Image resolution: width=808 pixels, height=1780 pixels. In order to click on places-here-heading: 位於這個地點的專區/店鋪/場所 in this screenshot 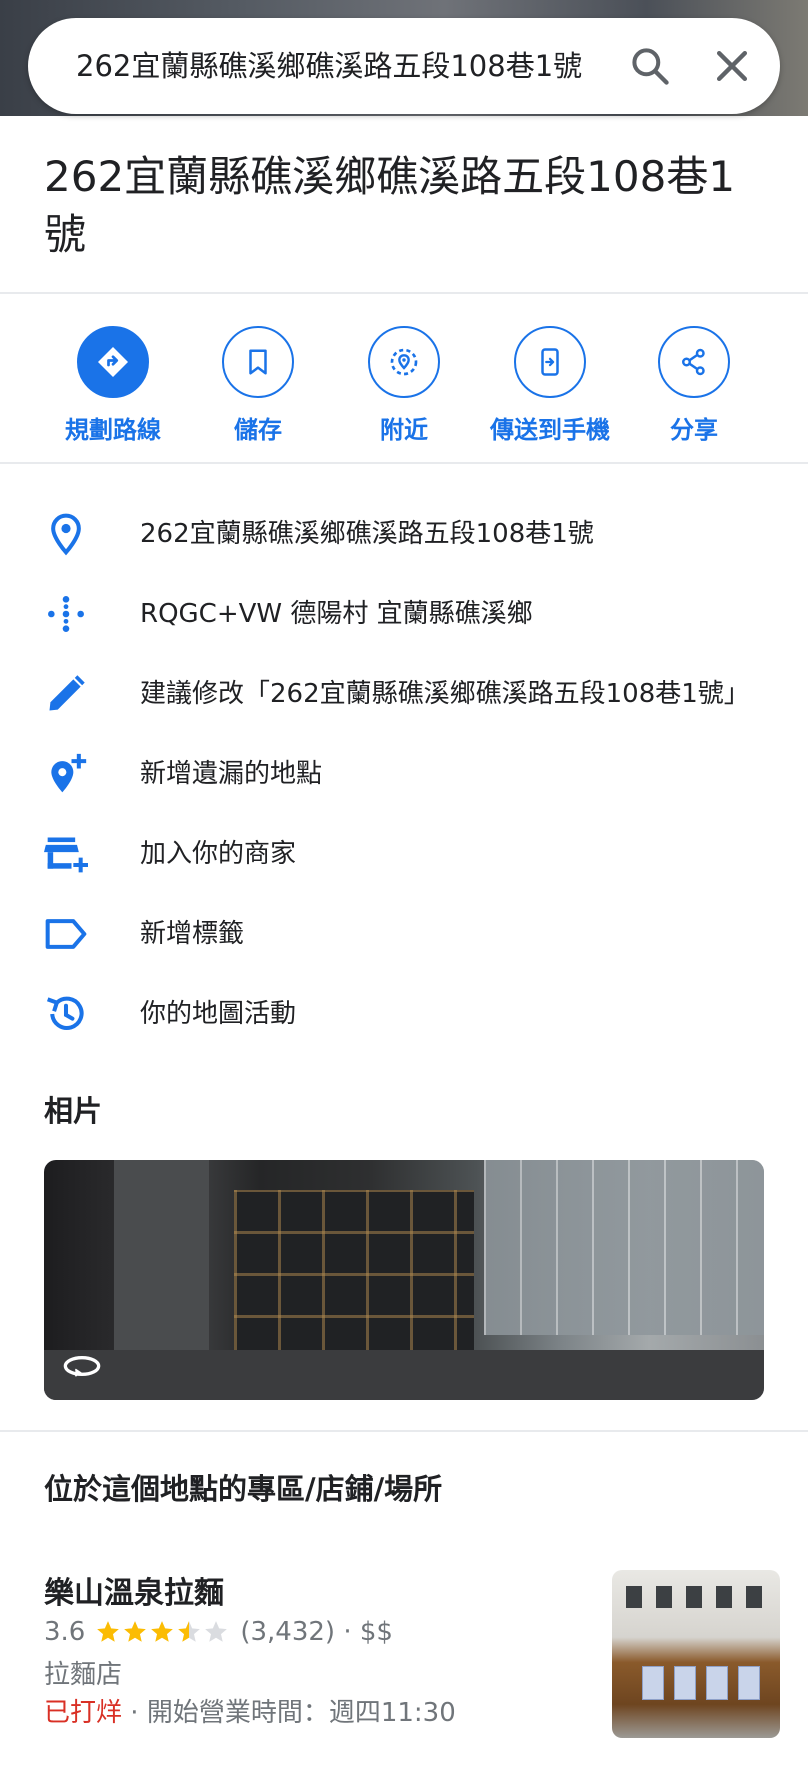, I will do `click(243, 1489)`.